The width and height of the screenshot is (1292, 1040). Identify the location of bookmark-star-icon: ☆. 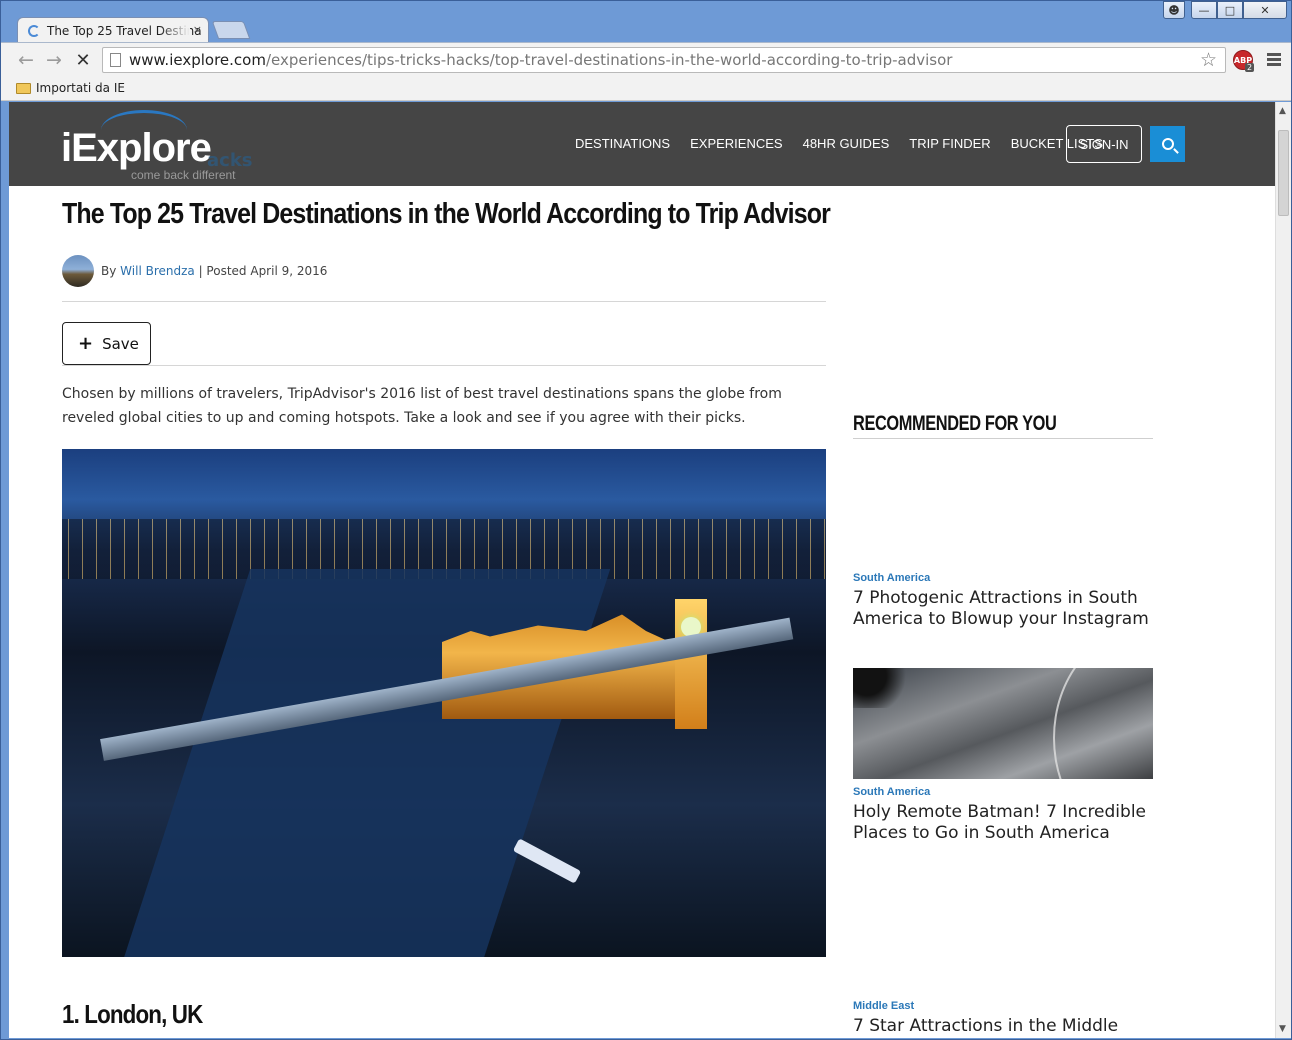
(1208, 60).